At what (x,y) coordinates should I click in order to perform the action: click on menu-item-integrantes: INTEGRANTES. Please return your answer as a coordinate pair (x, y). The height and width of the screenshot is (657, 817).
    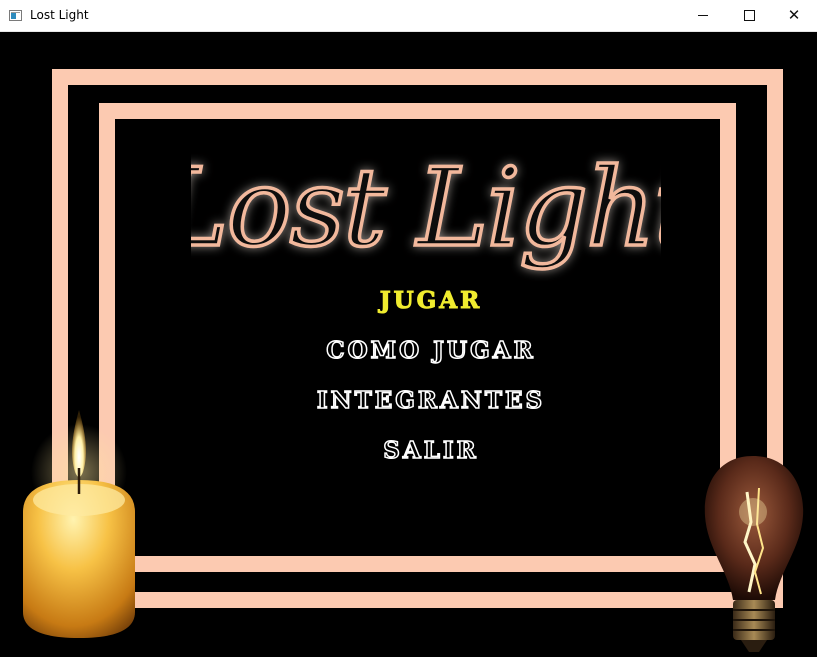
    Looking at the image, I should click on (431, 400).